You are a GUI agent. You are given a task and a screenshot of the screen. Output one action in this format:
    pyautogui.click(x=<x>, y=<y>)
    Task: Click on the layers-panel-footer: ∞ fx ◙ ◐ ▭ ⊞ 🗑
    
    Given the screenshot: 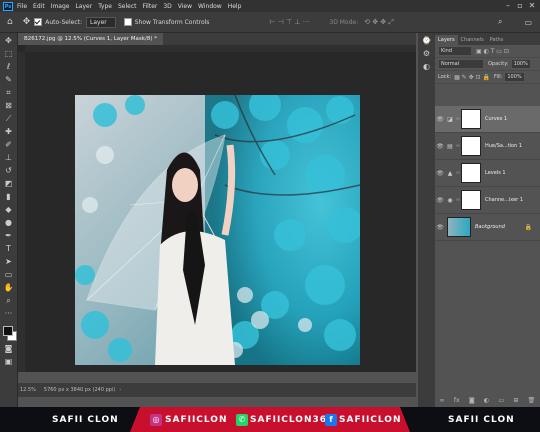 What is the action you would take?
    pyautogui.click(x=487, y=400)
    